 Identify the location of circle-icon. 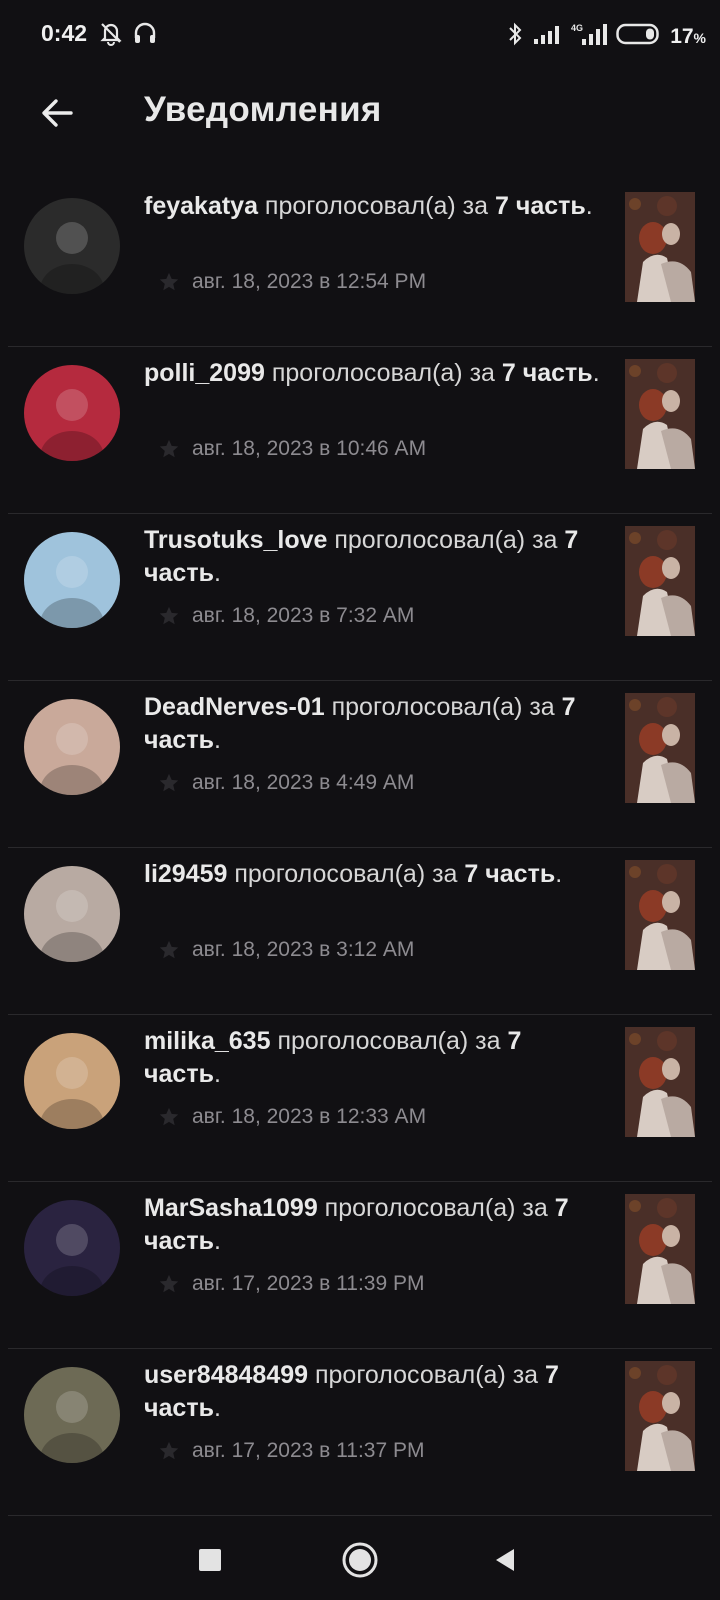
(360, 1560).